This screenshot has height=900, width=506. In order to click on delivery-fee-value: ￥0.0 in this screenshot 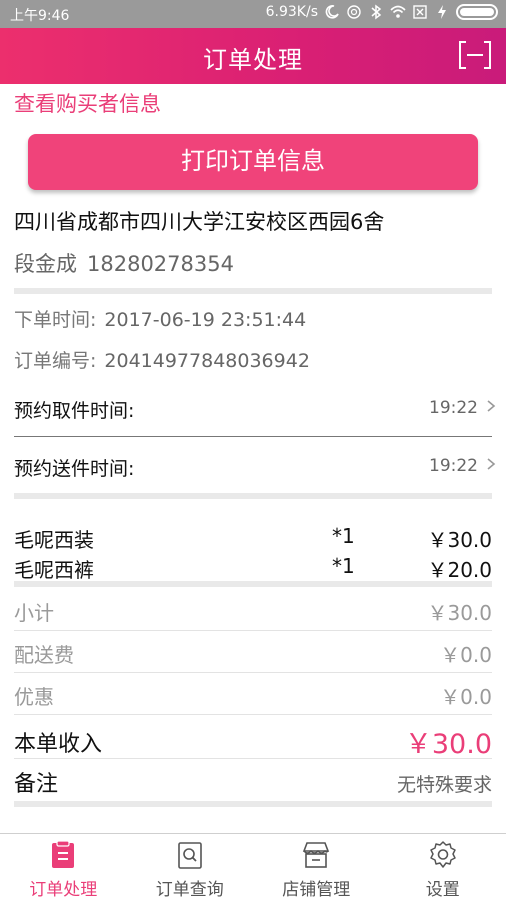, I will do `click(466, 655)`.